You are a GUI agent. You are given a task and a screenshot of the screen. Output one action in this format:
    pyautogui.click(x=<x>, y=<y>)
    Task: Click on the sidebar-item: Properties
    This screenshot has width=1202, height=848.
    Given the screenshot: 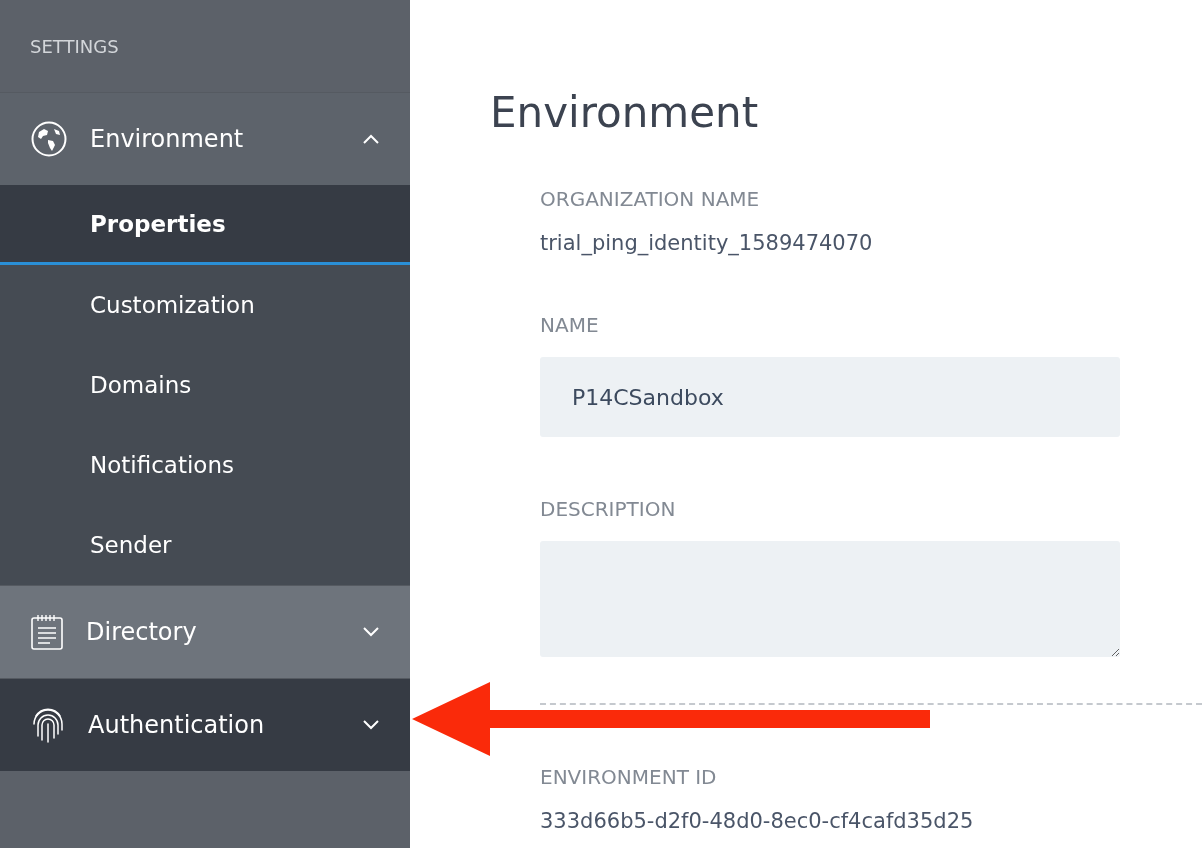 What is the action you would take?
    pyautogui.click(x=205, y=225)
    